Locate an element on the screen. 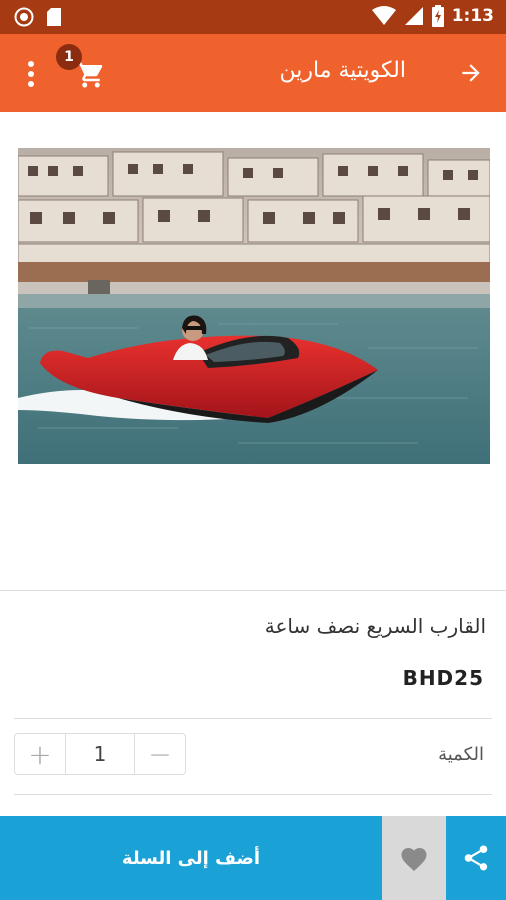 The image size is (506, 900). increase-quantity-button: + is located at coordinates (40, 754).